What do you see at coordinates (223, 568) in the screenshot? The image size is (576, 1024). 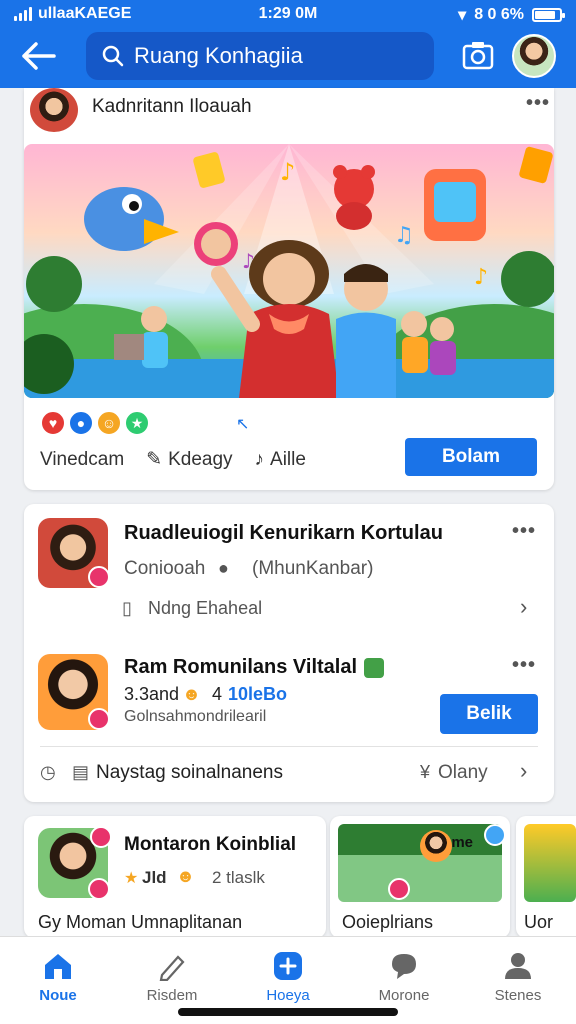 I see `group1-person-icon: ●` at bounding box center [223, 568].